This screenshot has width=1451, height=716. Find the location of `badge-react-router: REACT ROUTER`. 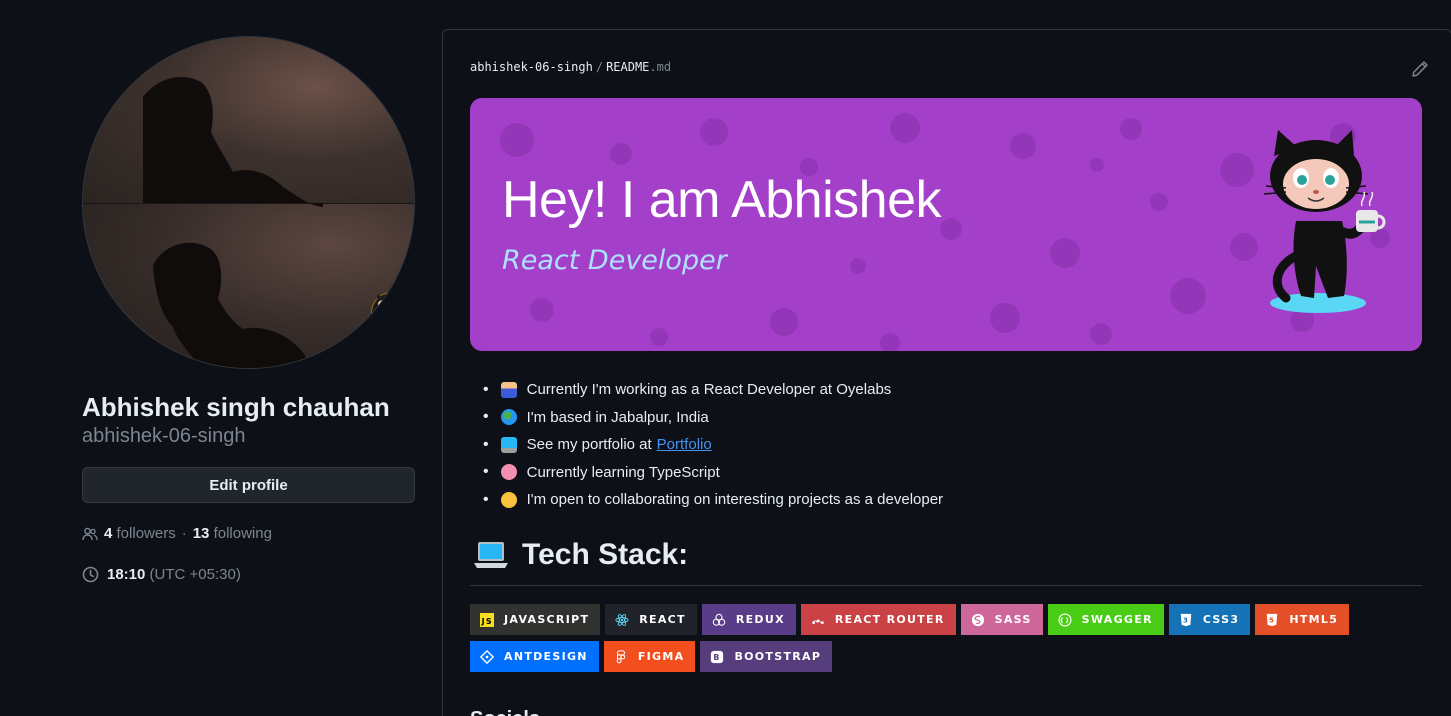

badge-react-router: REACT ROUTER is located at coordinates (878, 619).